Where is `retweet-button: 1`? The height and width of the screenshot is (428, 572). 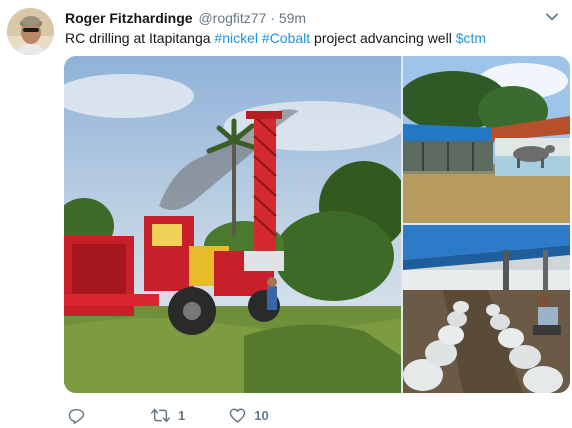 retweet-button: 1 is located at coordinates (168, 415).